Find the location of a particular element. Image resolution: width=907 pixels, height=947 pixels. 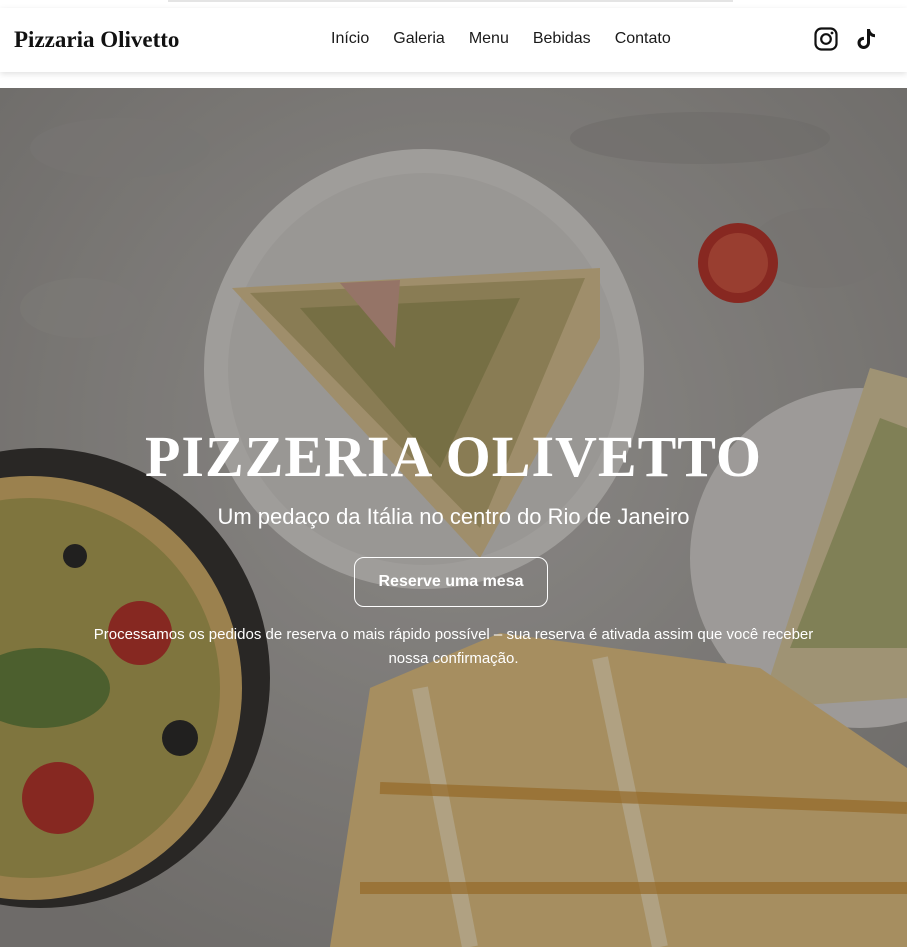

main-nav: Início Galeria Menu Bebidas Contato is located at coordinates (501, 39).